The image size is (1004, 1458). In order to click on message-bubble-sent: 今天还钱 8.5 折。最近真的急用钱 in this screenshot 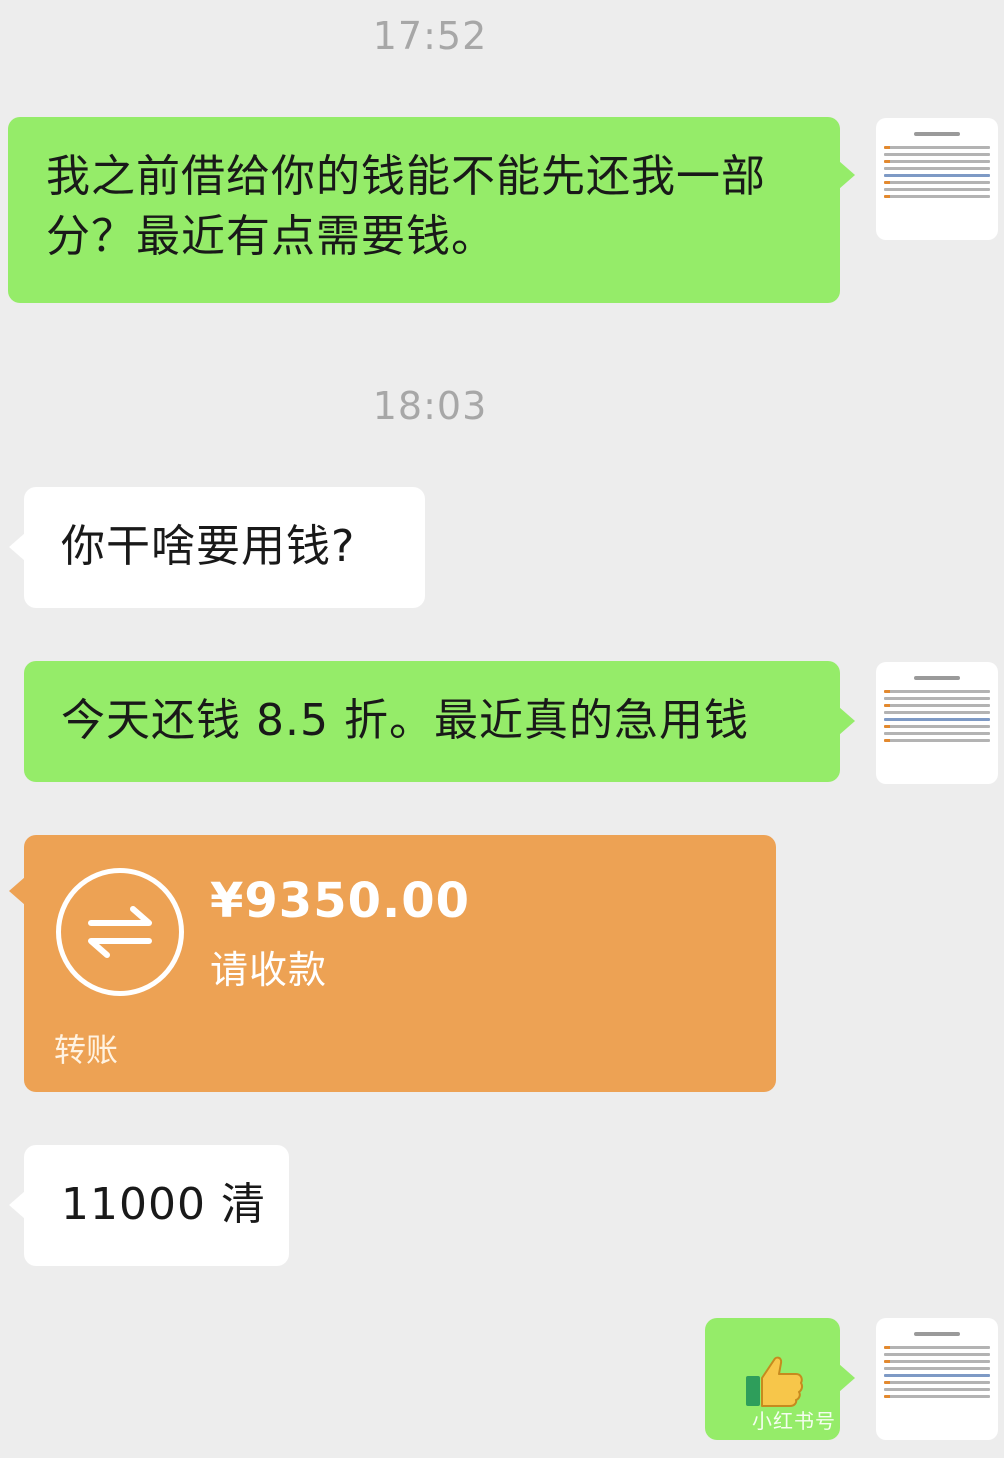, I will do `click(439, 721)`.